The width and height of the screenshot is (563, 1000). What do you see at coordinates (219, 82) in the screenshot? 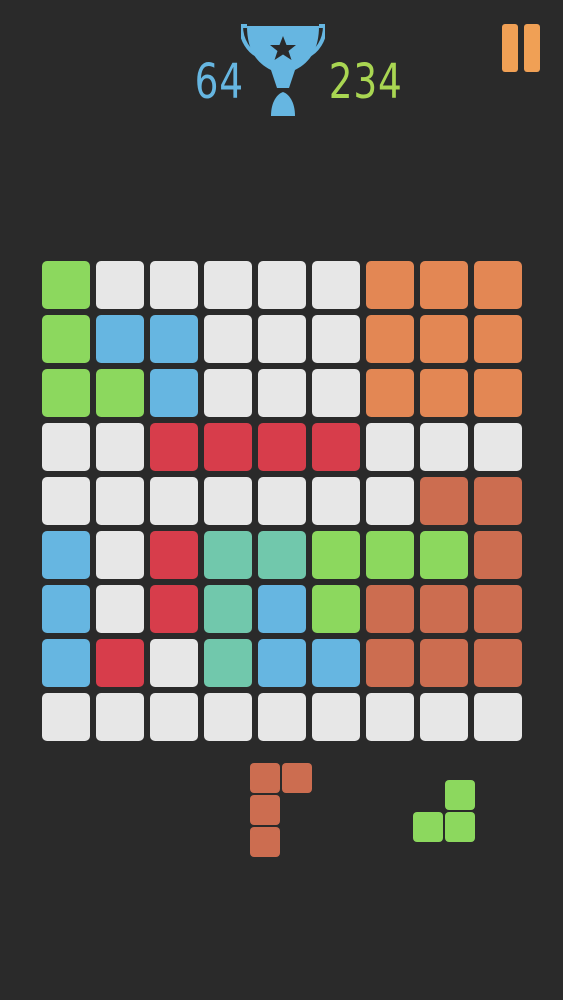
I see `score-current: 64` at bounding box center [219, 82].